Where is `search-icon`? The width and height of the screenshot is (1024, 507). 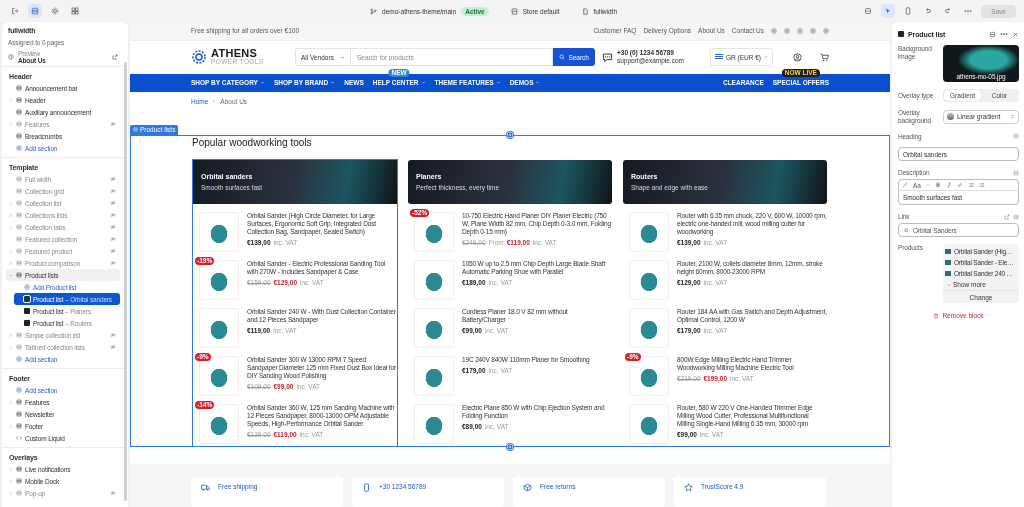
search-icon is located at coordinates (906, 230).